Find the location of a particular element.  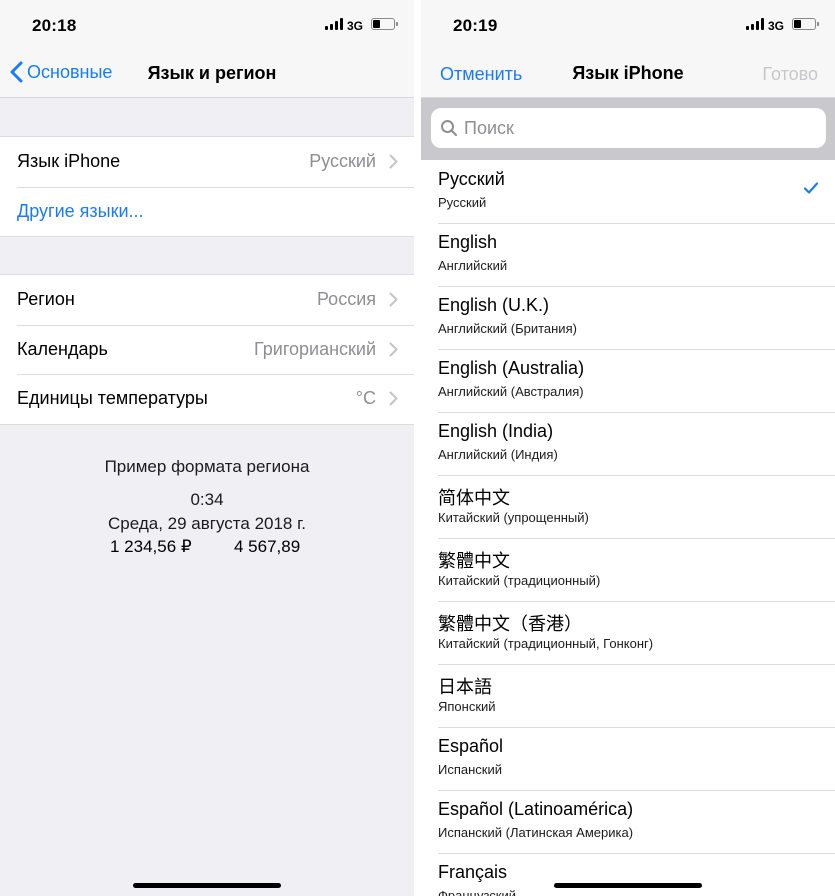

language-name: Español (Latinoamérica) is located at coordinates (536, 809).